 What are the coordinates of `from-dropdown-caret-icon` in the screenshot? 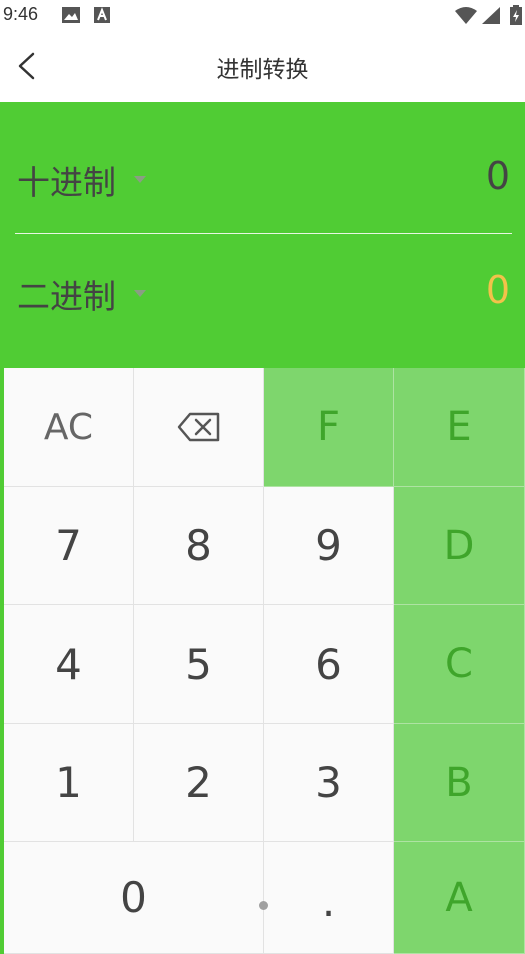 It's located at (140, 179).